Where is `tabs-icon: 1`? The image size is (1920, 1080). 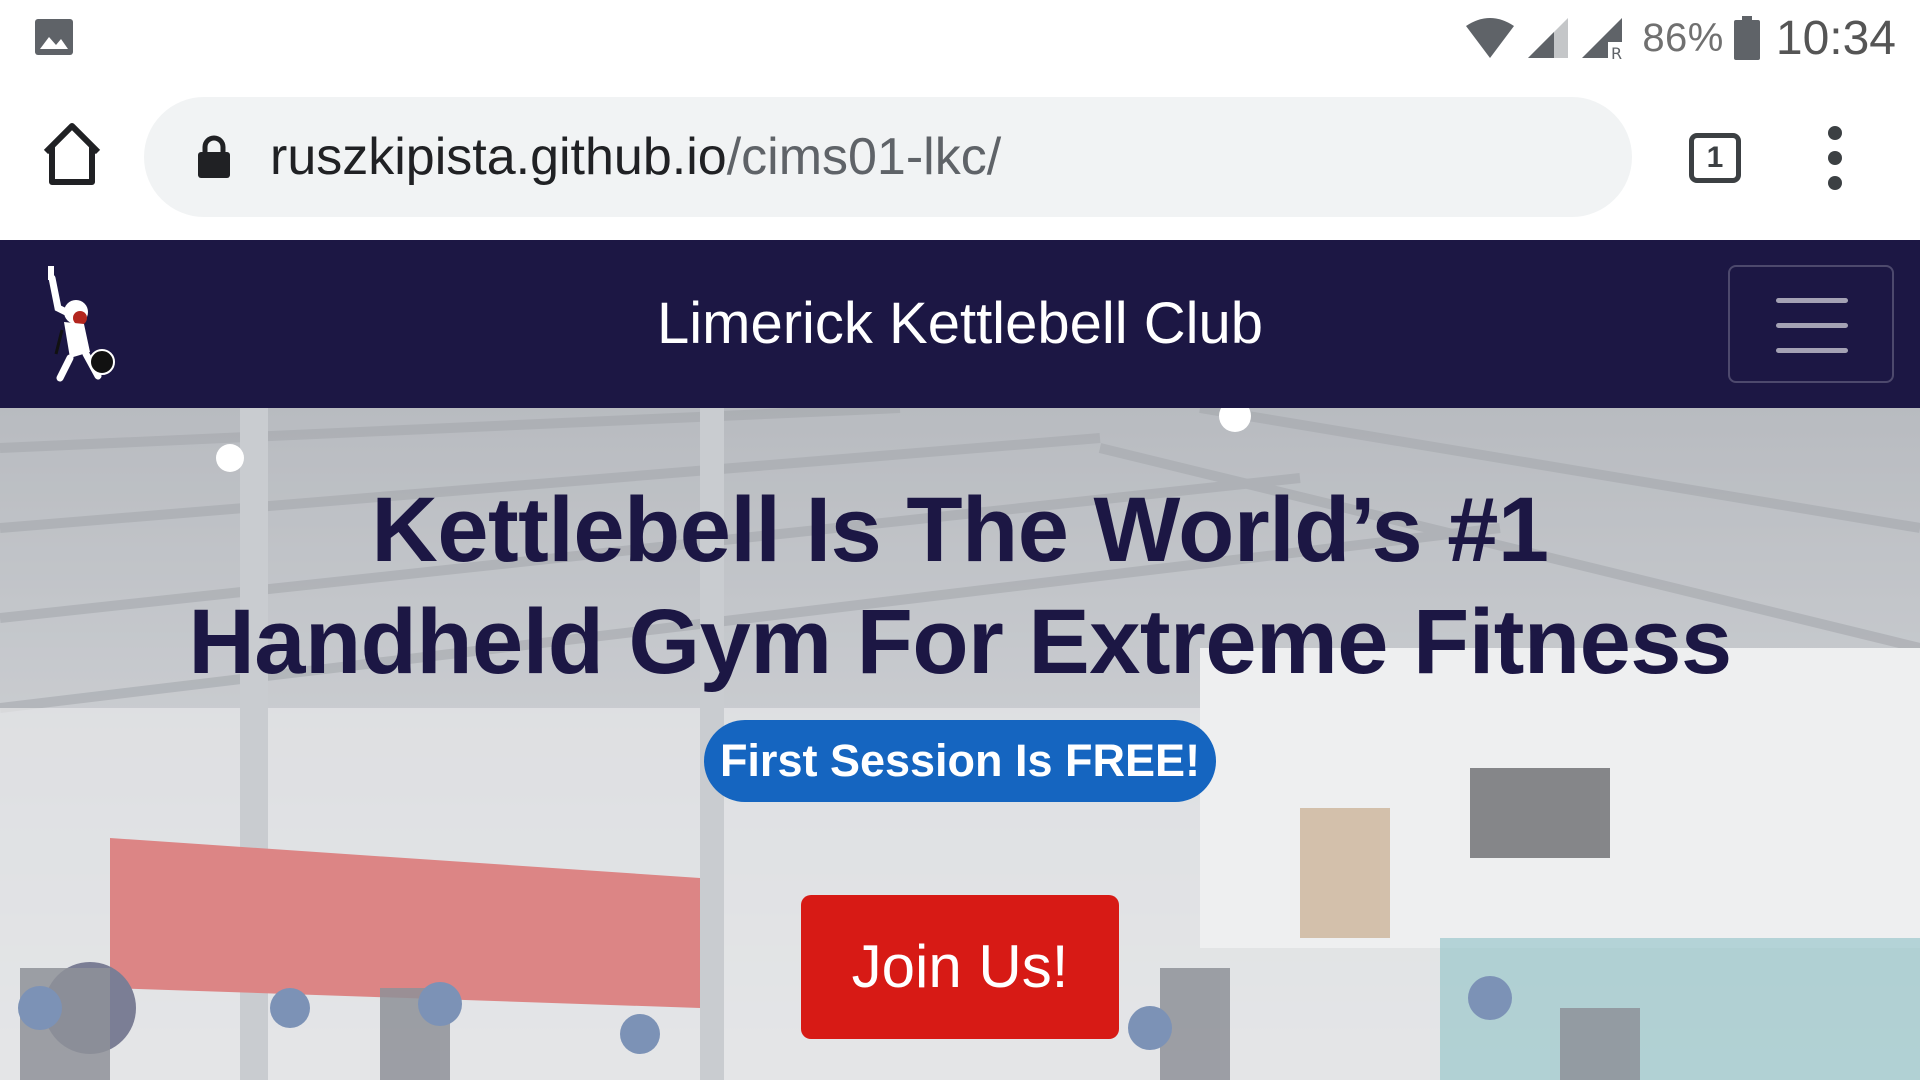
tabs-icon: 1 is located at coordinates (1715, 158).